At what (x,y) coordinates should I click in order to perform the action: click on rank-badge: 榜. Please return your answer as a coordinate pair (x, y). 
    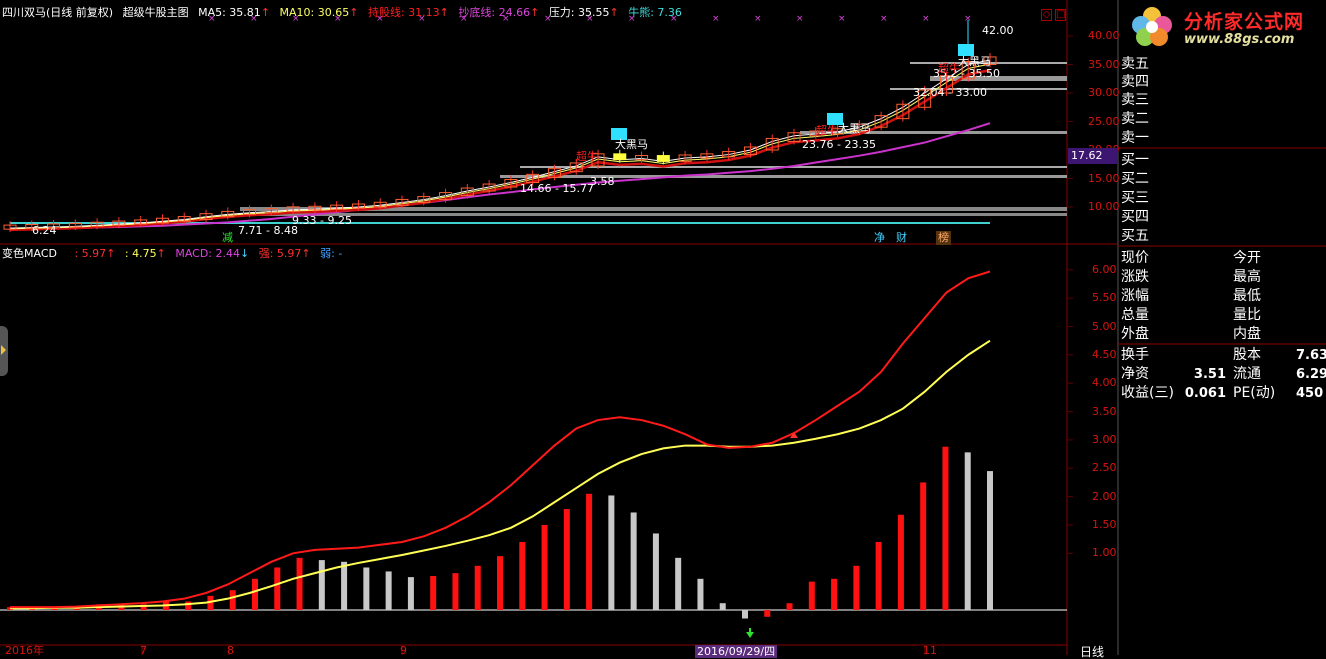
    Looking at the image, I should click on (943, 238).